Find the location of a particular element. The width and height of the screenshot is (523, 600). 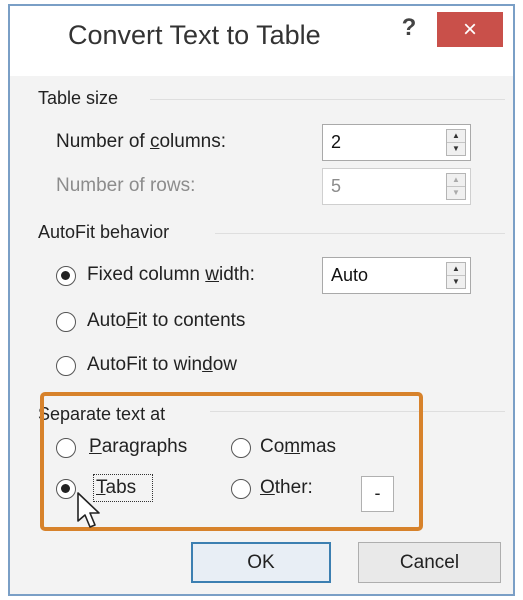

autofit-to-contents-radio is located at coordinates (66, 322).